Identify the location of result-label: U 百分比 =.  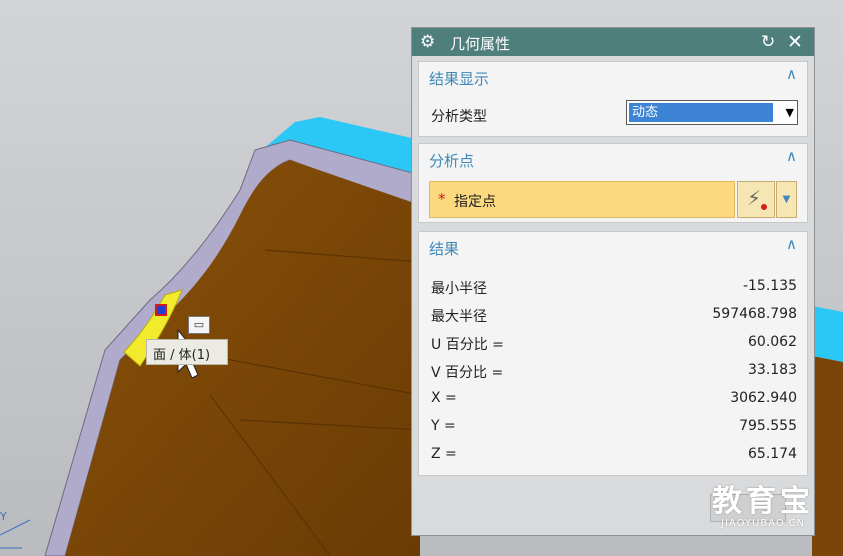
(467, 345).